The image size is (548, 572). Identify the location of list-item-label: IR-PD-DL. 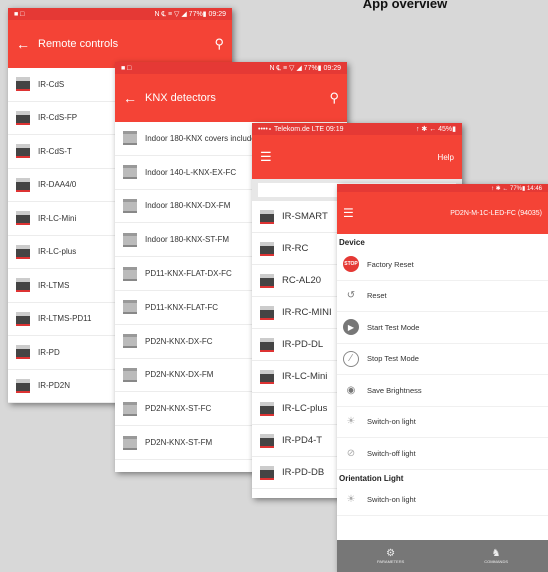
(303, 344).